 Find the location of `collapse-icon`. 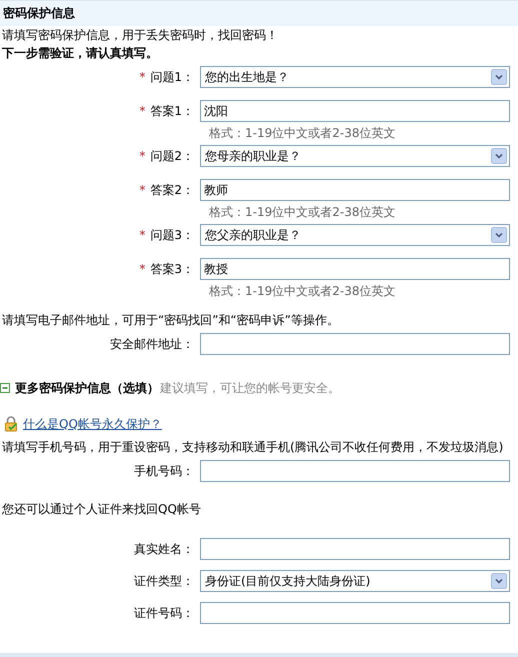

collapse-icon is located at coordinates (5, 388).